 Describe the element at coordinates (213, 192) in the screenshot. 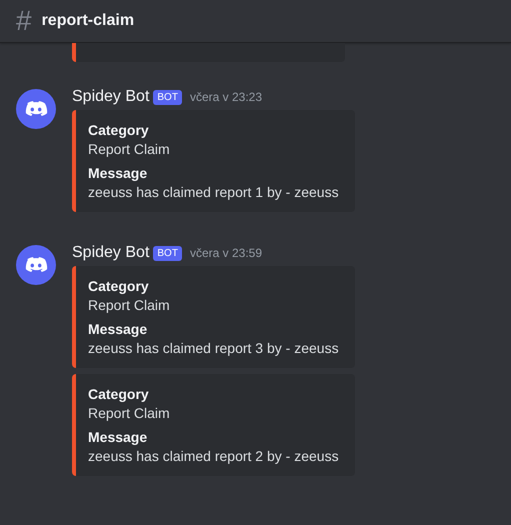

I see `field-value: zeeuss has claimed report 1 by - zeeuss` at that location.